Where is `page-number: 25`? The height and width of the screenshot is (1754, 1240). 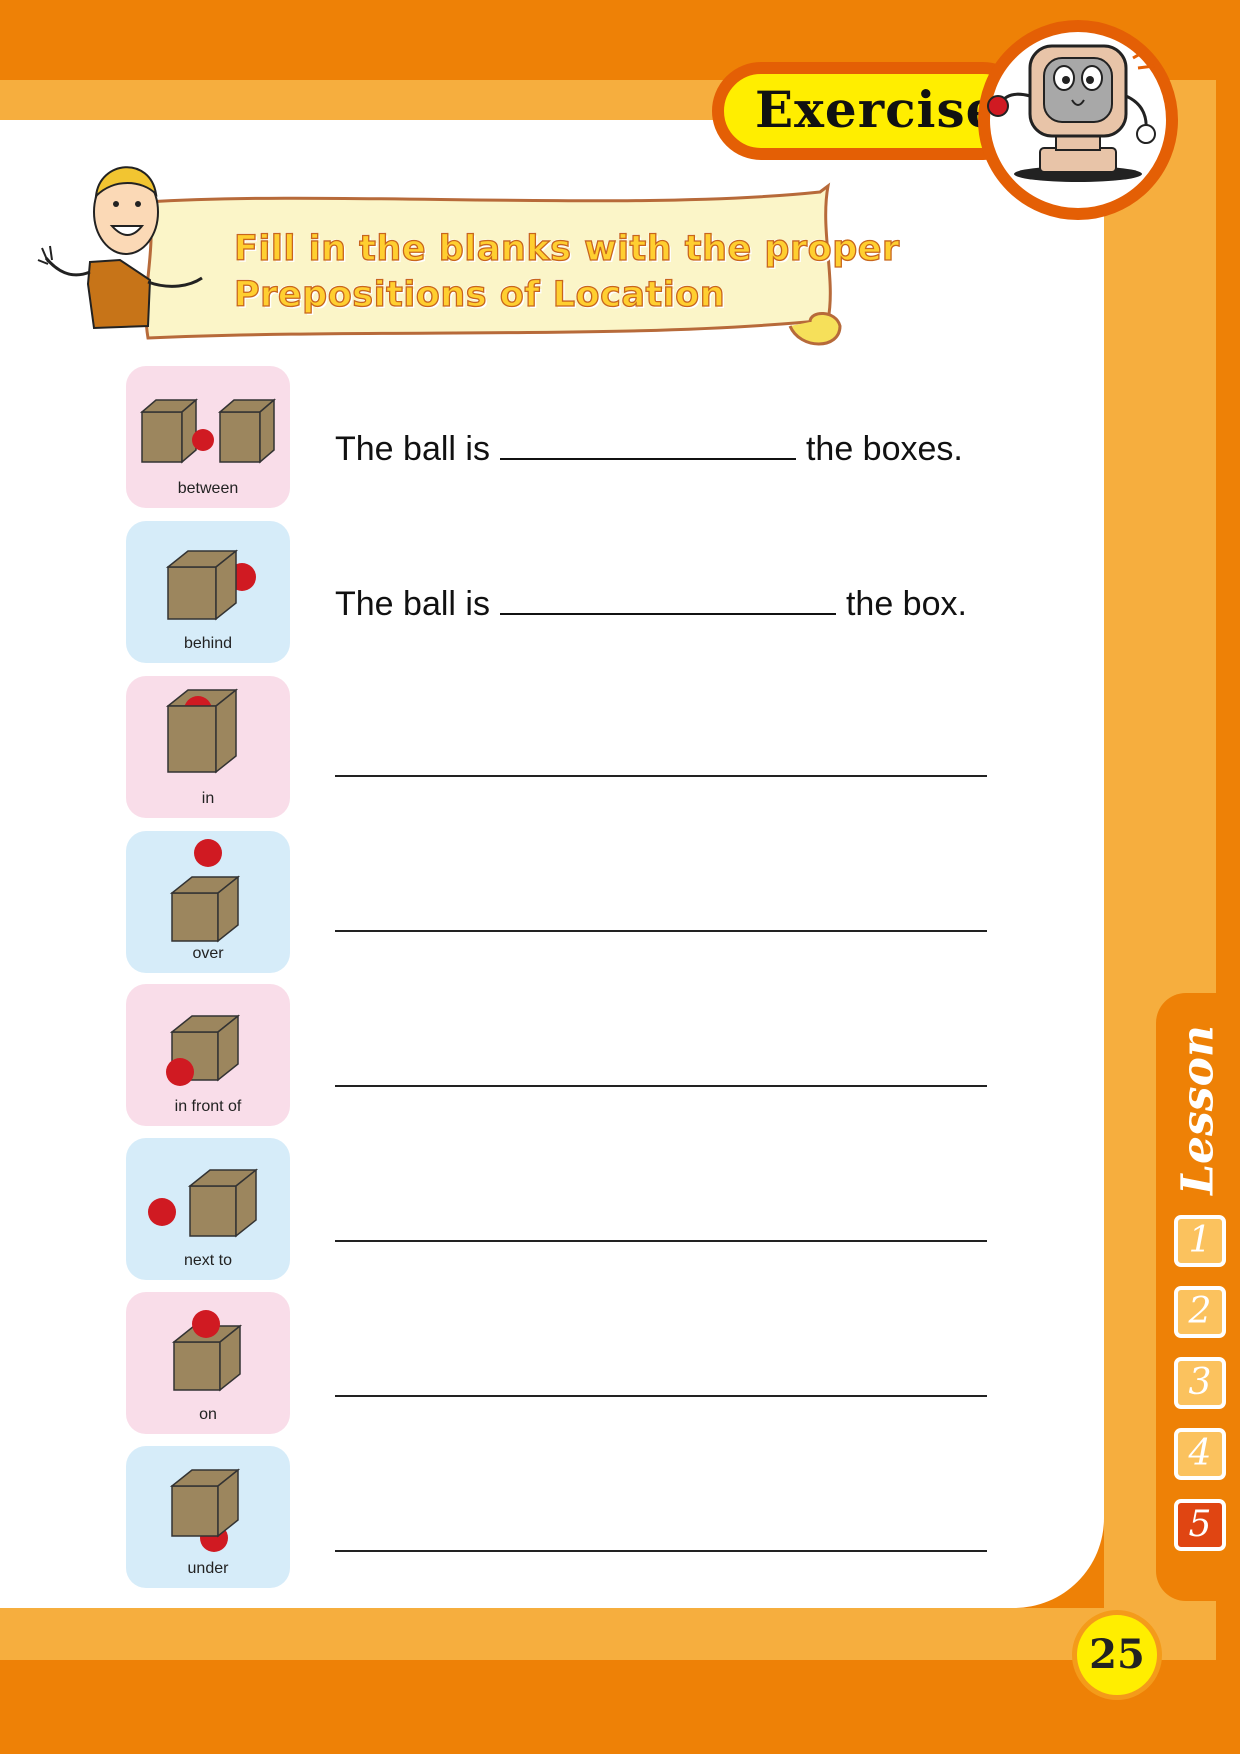 page-number: 25 is located at coordinates (1117, 1655).